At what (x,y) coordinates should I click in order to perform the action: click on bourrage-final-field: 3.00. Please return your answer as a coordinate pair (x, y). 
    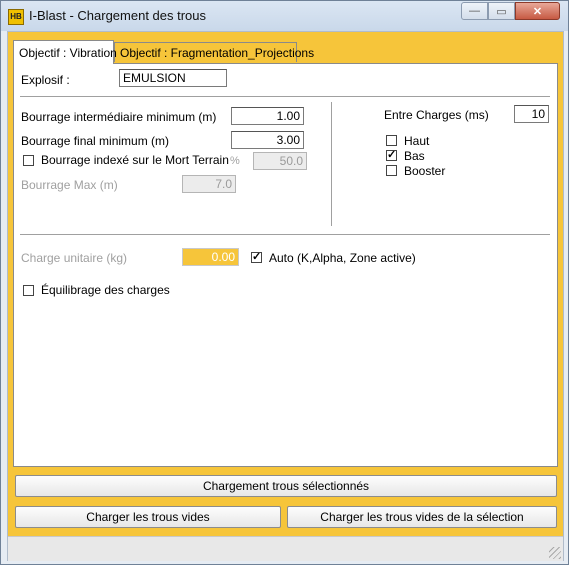
    Looking at the image, I should click on (267, 140).